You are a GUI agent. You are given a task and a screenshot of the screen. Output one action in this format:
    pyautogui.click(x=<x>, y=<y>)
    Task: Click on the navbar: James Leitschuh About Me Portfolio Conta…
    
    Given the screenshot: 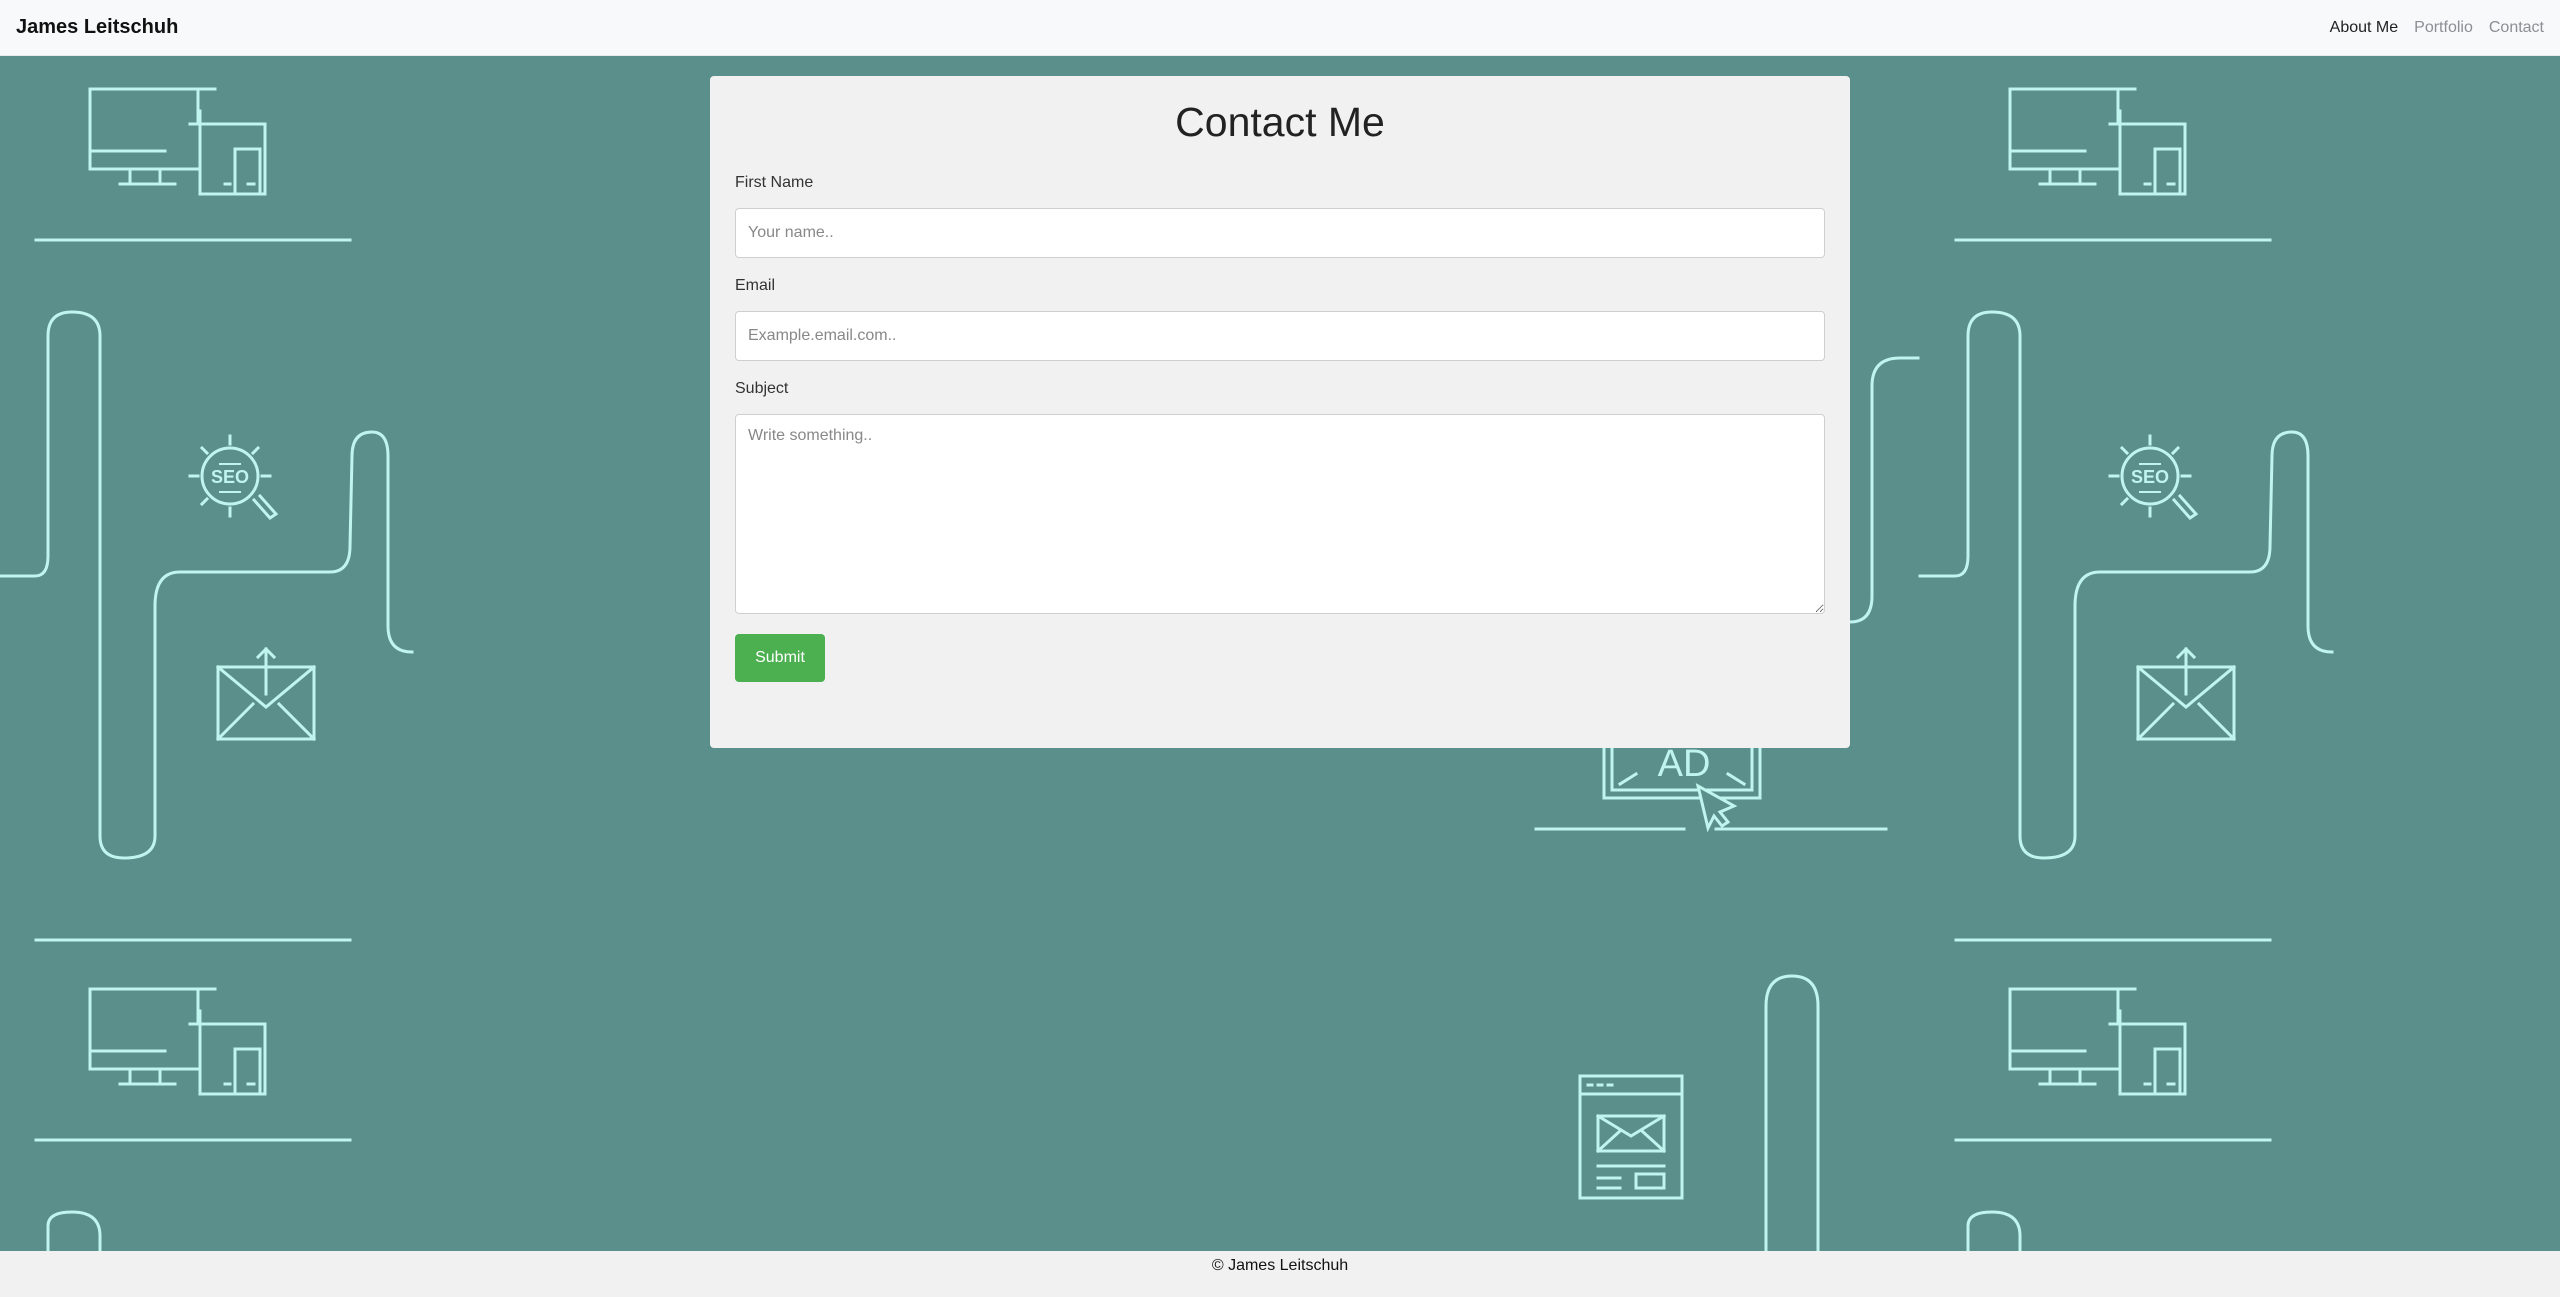 What is the action you would take?
    pyautogui.click(x=1280, y=28)
    